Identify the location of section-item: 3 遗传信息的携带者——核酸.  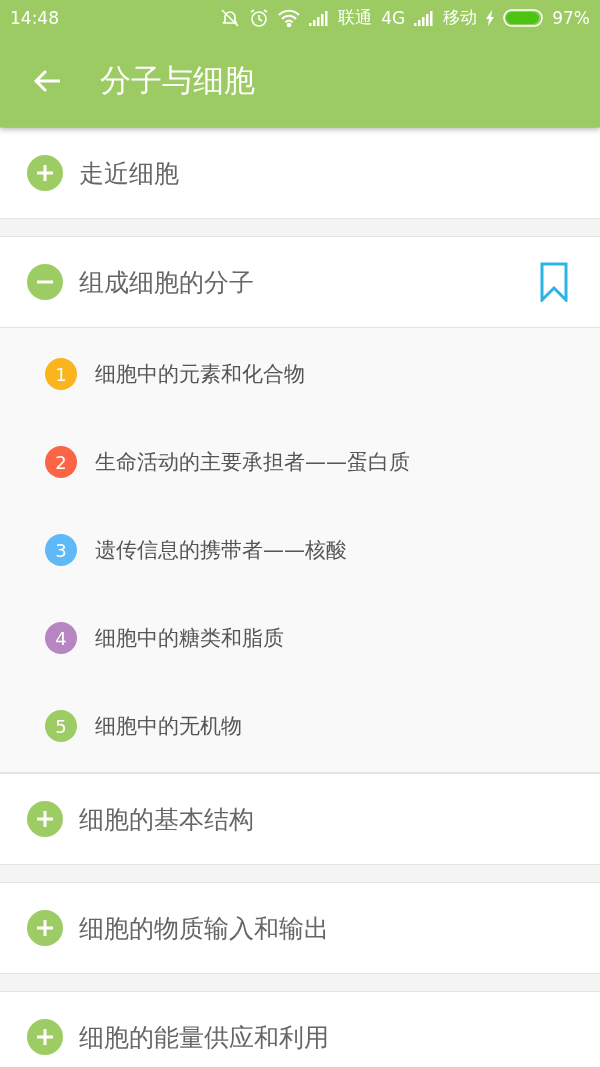
(300, 550).